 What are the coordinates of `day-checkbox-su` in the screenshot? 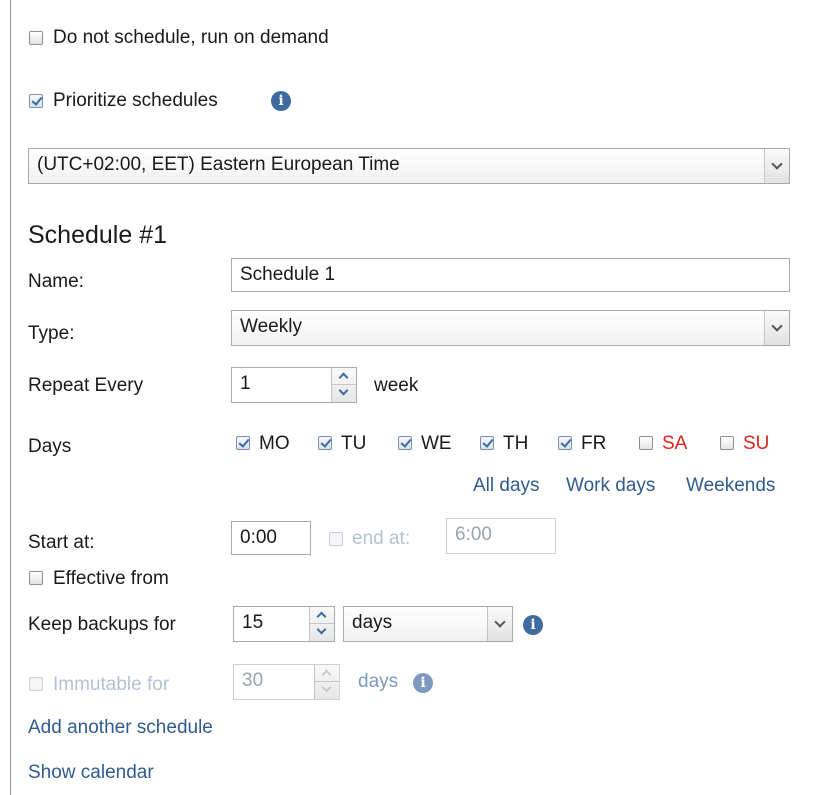 It's located at (727, 443).